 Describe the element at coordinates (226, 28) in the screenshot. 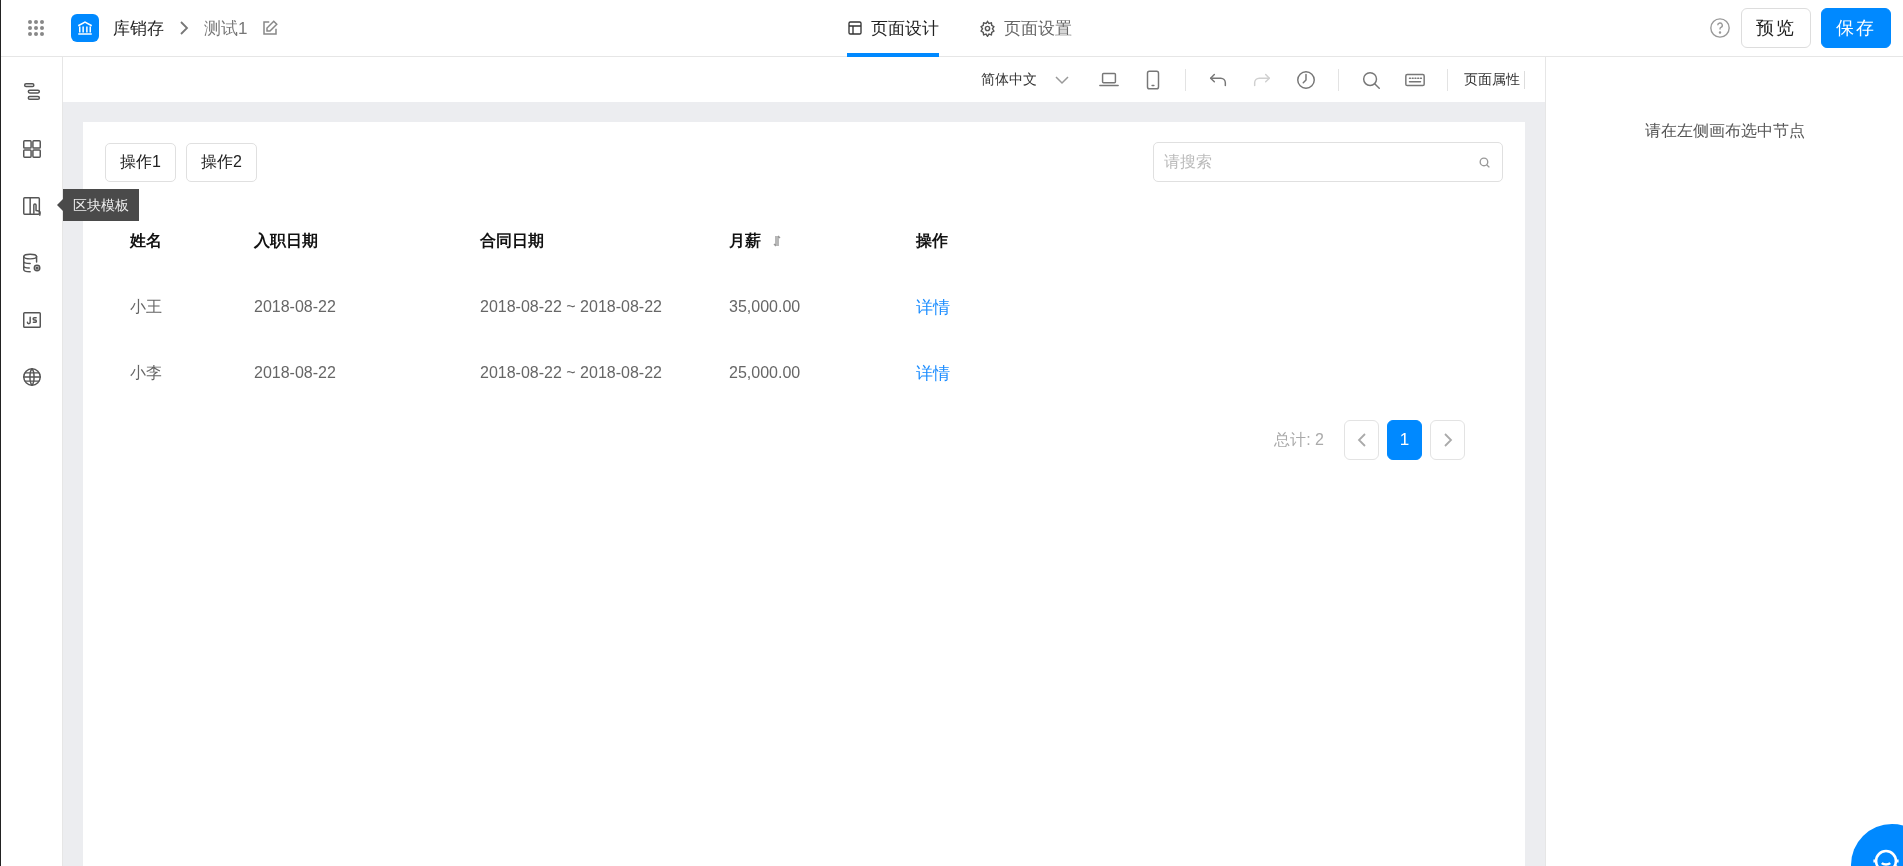

I see `page-name: 测试1` at that location.